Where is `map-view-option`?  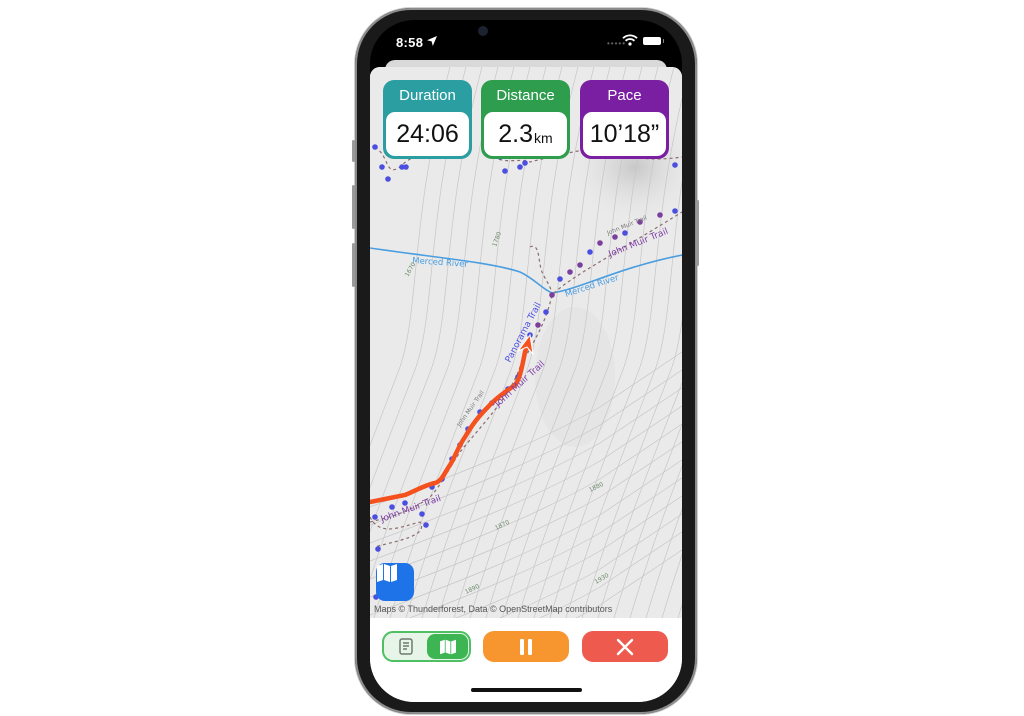 map-view-option is located at coordinates (447, 646).